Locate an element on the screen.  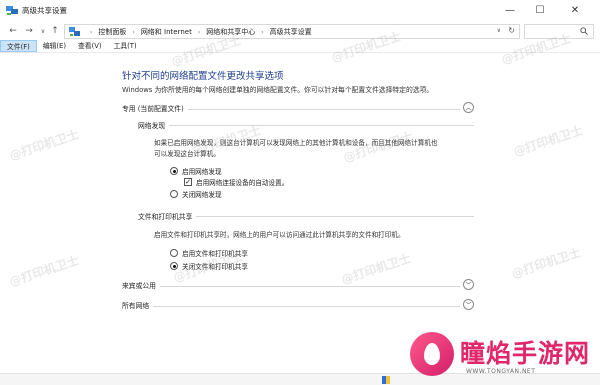
network-discovery-heading: 网络发现 is located at coordinates (154, 125).